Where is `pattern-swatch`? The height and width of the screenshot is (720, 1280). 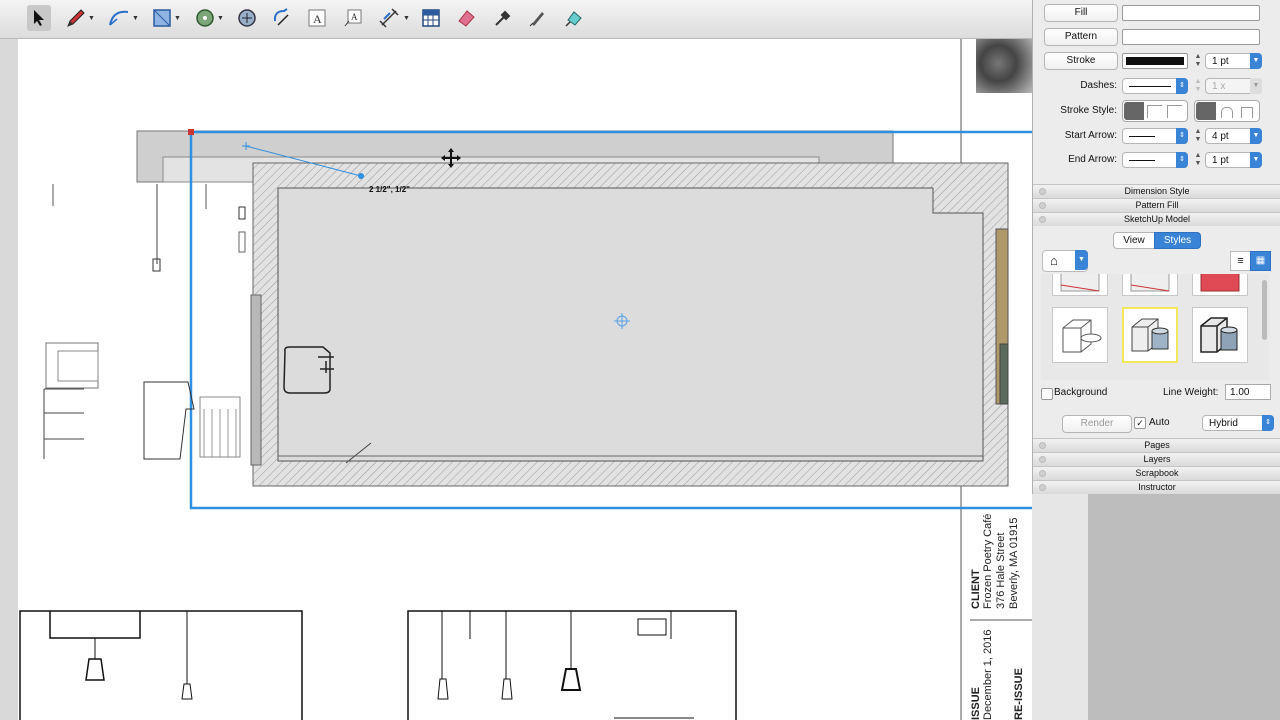
pattern-swatch is located at coordinates (1191, 37).